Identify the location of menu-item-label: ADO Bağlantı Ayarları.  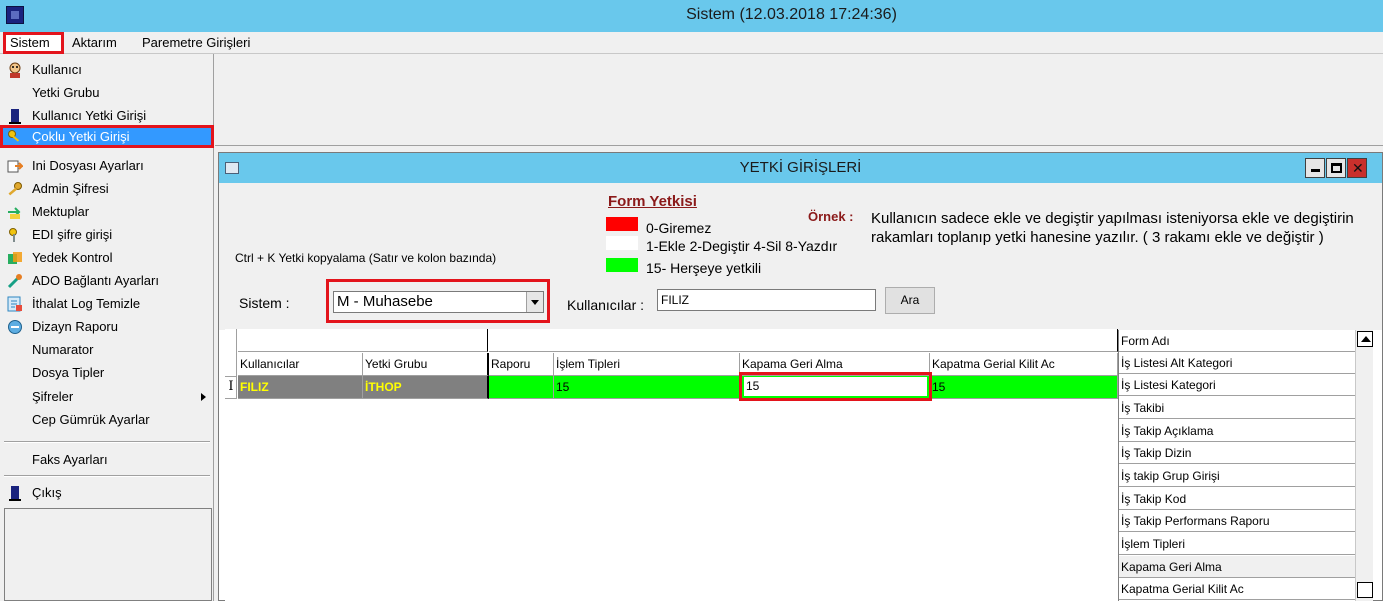
(95, 280).